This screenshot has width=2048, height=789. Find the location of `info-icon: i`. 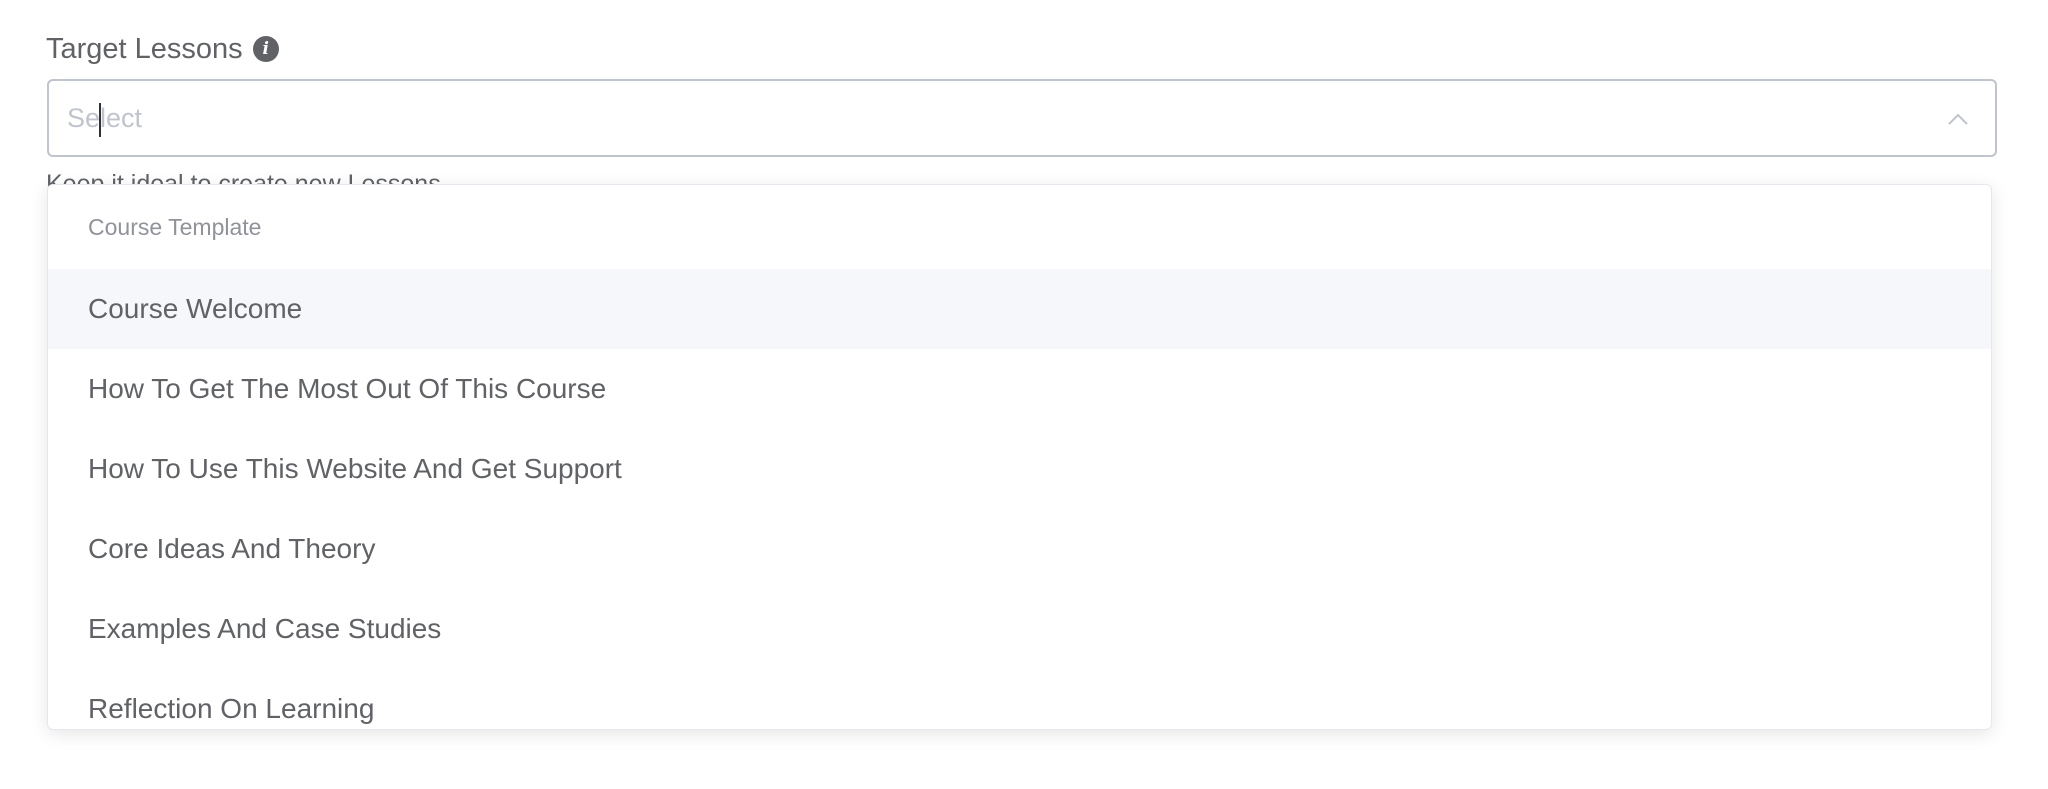

info-icon: i is located at coordinates (265, 49).